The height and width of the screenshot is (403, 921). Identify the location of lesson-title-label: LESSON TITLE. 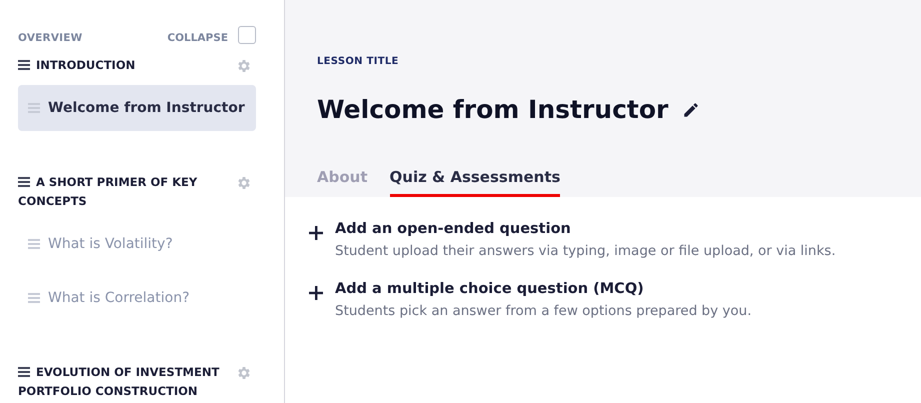
(358, 61).